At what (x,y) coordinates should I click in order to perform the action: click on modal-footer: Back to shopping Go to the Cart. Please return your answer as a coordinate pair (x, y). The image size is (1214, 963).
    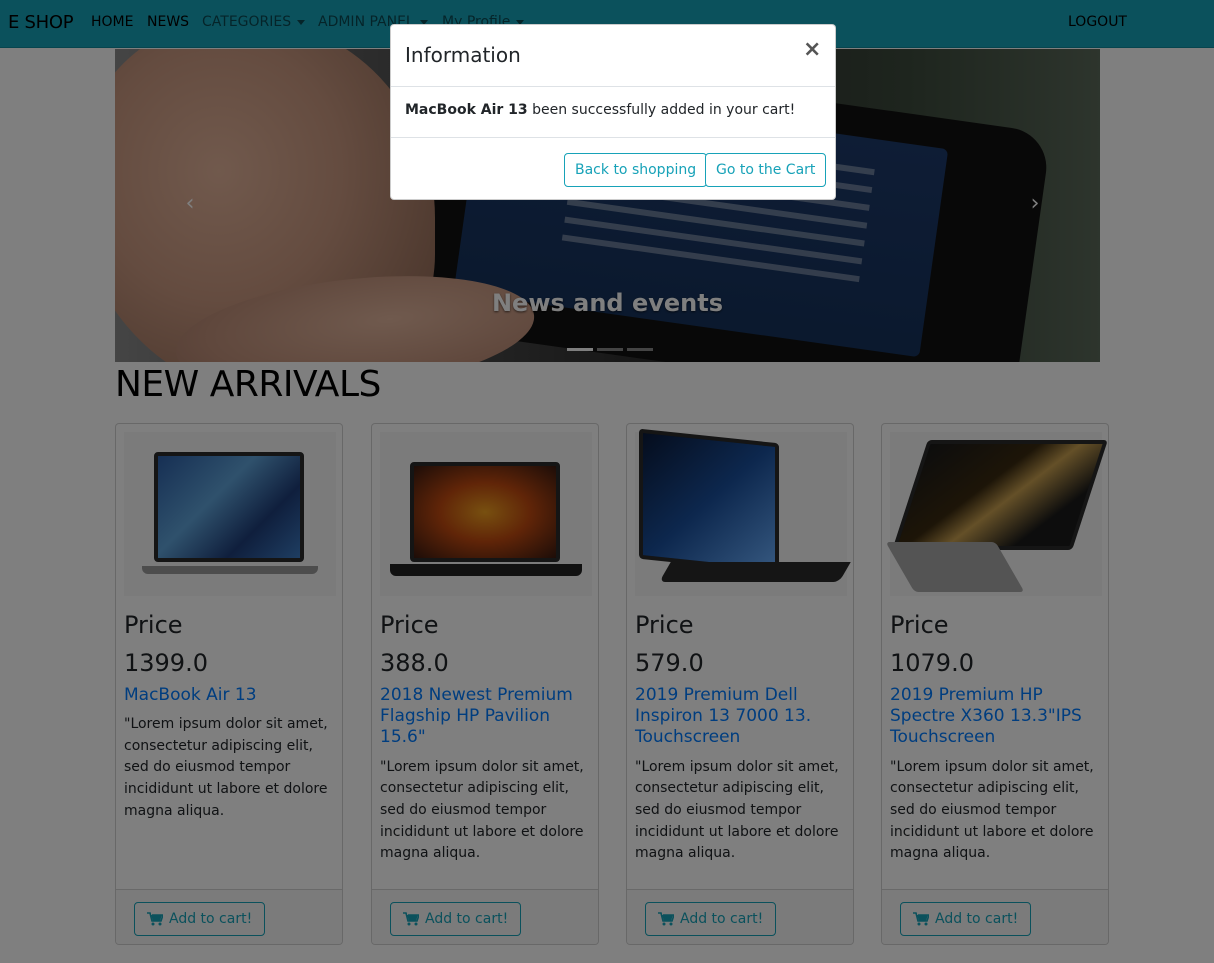
    Looking at the image, I should click on (613, 168).